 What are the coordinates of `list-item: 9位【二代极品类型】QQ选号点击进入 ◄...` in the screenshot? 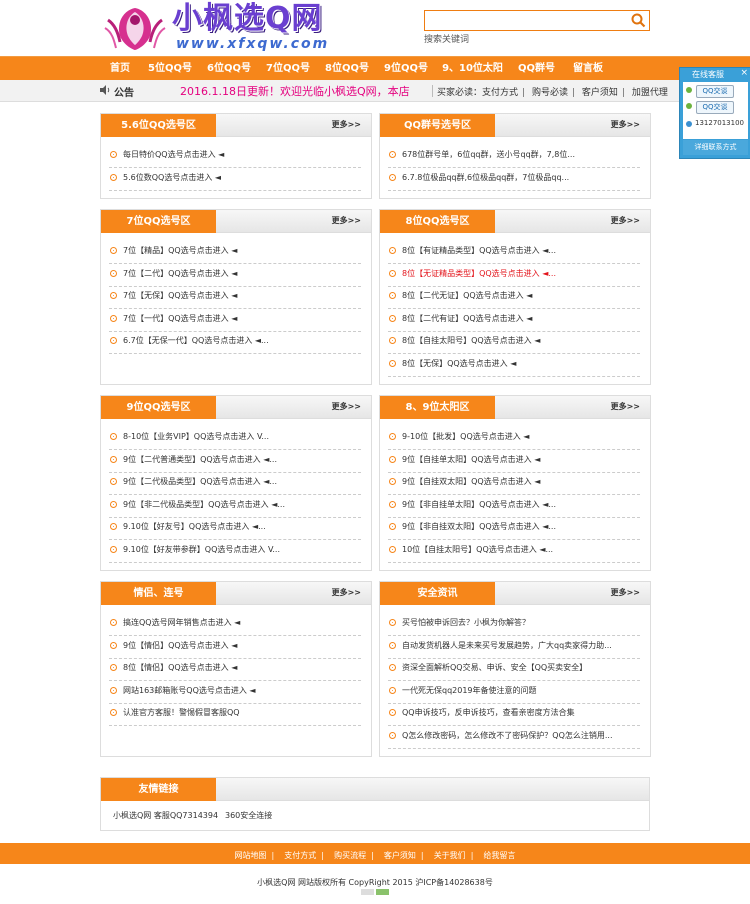 It's located at (235, 484).